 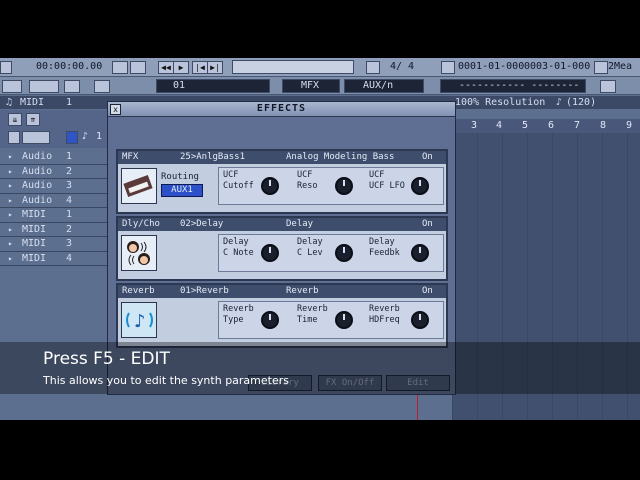 What do you see at coordinates (420, 320) in the screenshot?
I see `reverb-hdfreq-knob` at bounding box center [420, 320].